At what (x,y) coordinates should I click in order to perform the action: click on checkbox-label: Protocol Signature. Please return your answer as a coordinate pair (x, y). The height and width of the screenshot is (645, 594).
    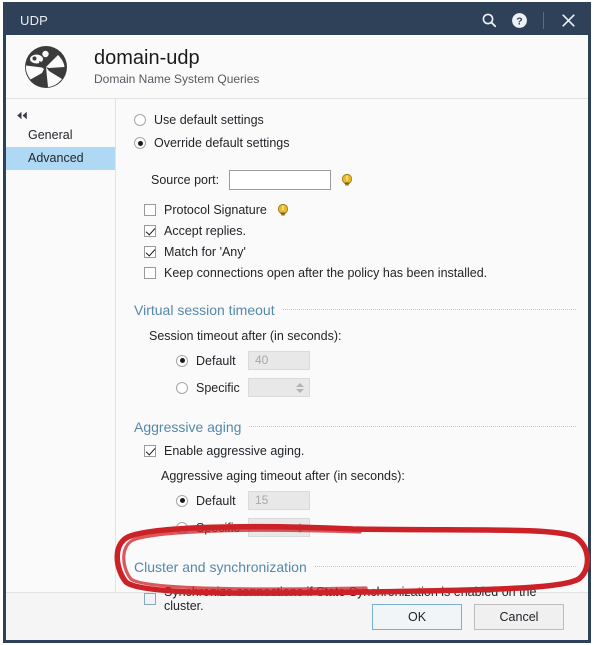
    Looking at the image, I should click on (215, 210).